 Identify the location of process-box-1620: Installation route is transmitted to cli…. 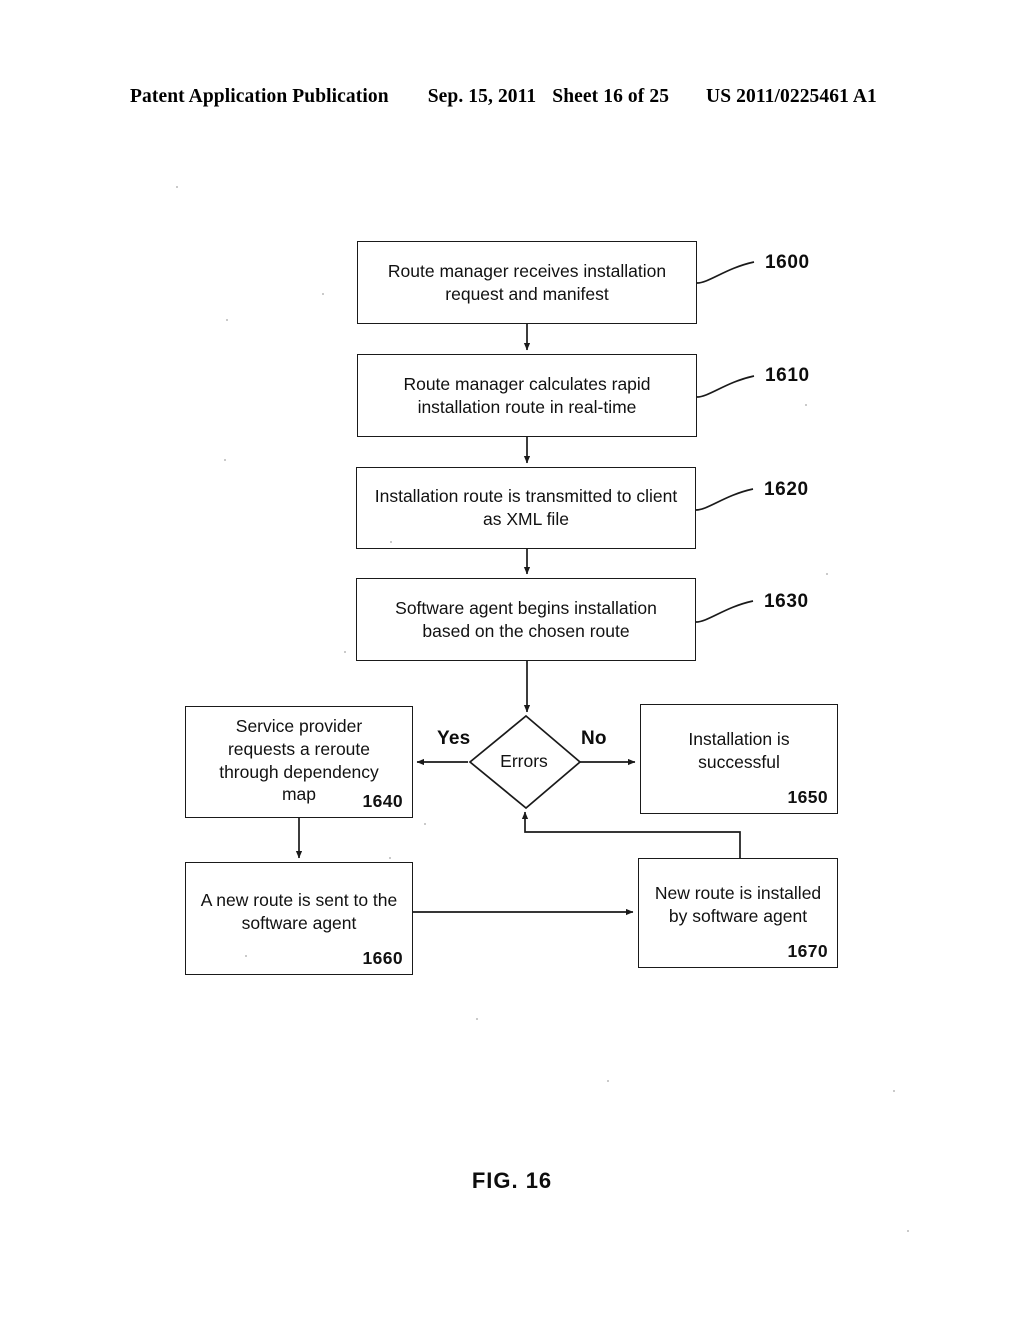
(526, 508).